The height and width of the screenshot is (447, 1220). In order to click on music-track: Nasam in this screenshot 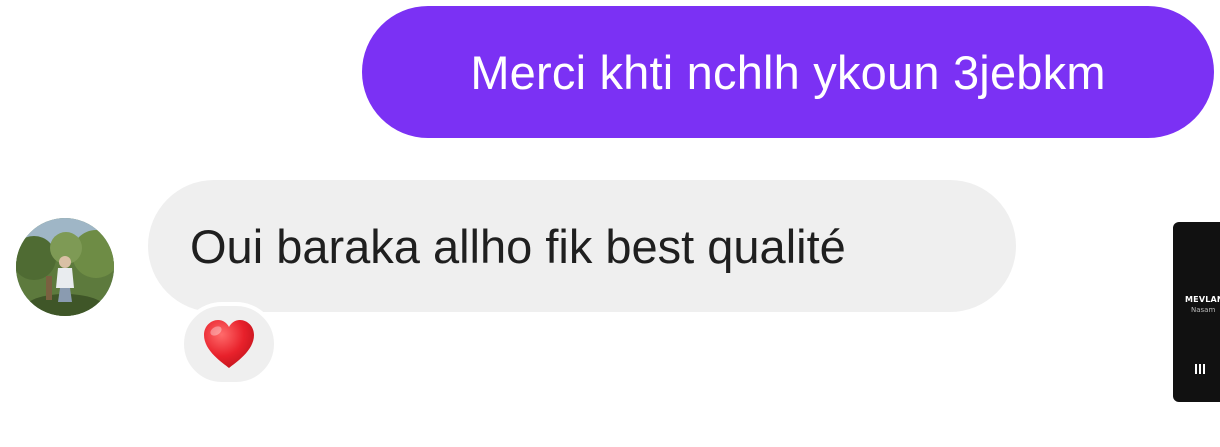, I will do `click(1203, 310)`.